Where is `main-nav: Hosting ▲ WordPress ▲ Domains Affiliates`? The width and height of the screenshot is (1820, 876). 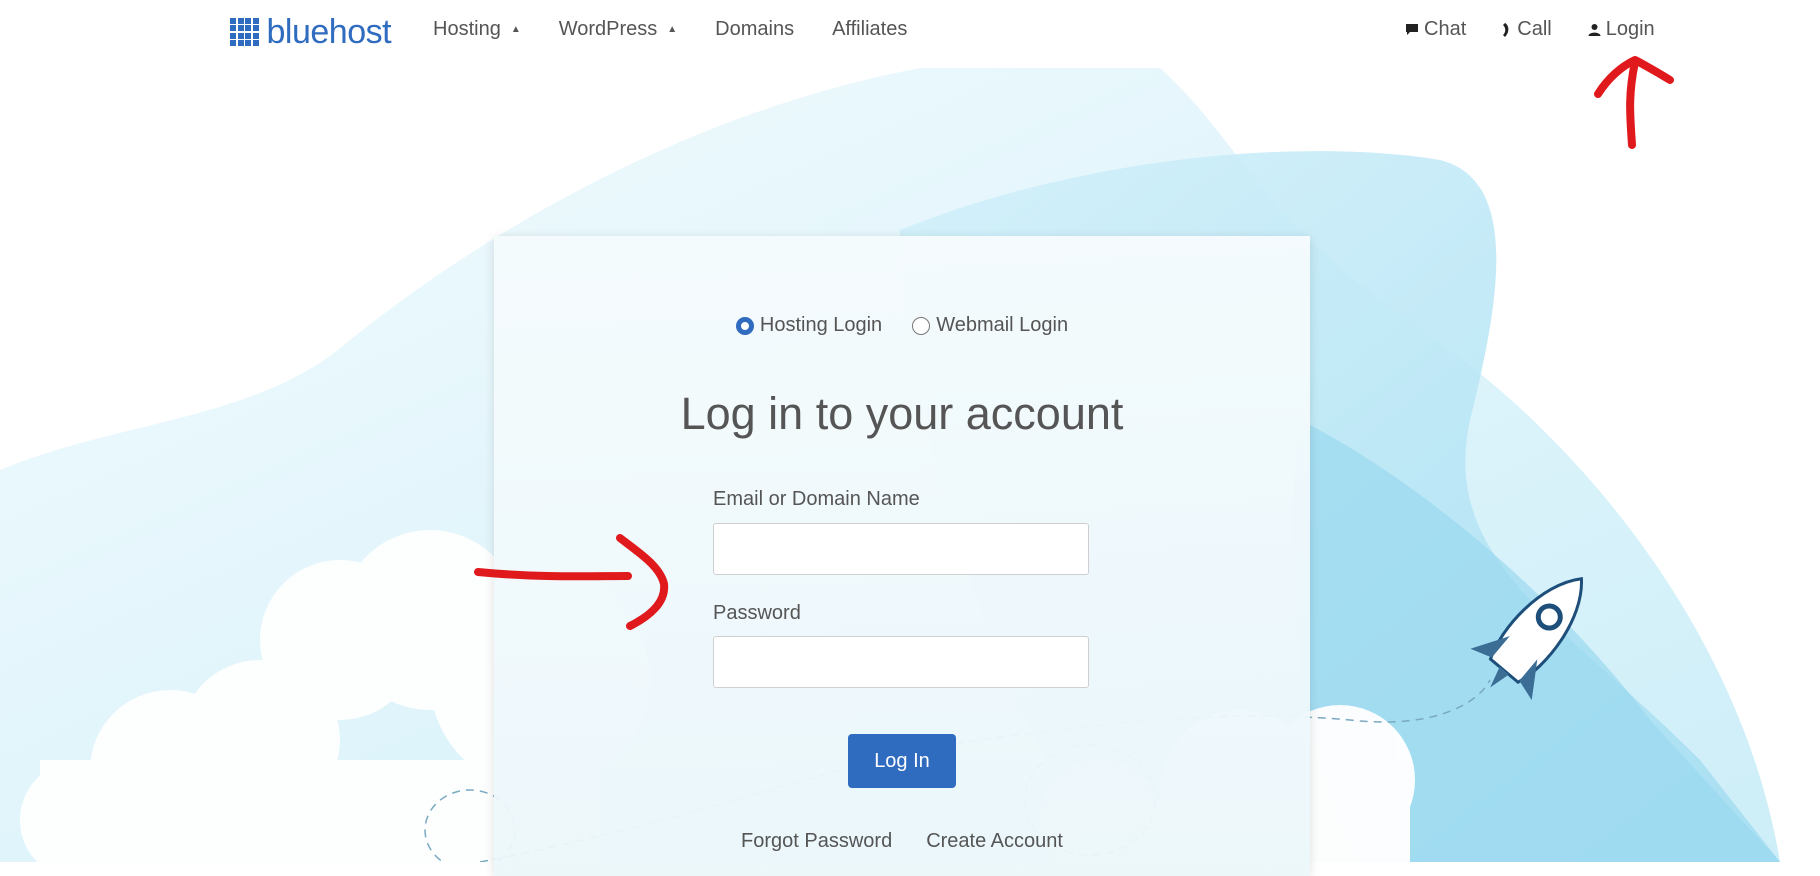 main-nav: Hosting ▲ WordPress ▲ Domains Affiliates is located at coordinates (670, 29).